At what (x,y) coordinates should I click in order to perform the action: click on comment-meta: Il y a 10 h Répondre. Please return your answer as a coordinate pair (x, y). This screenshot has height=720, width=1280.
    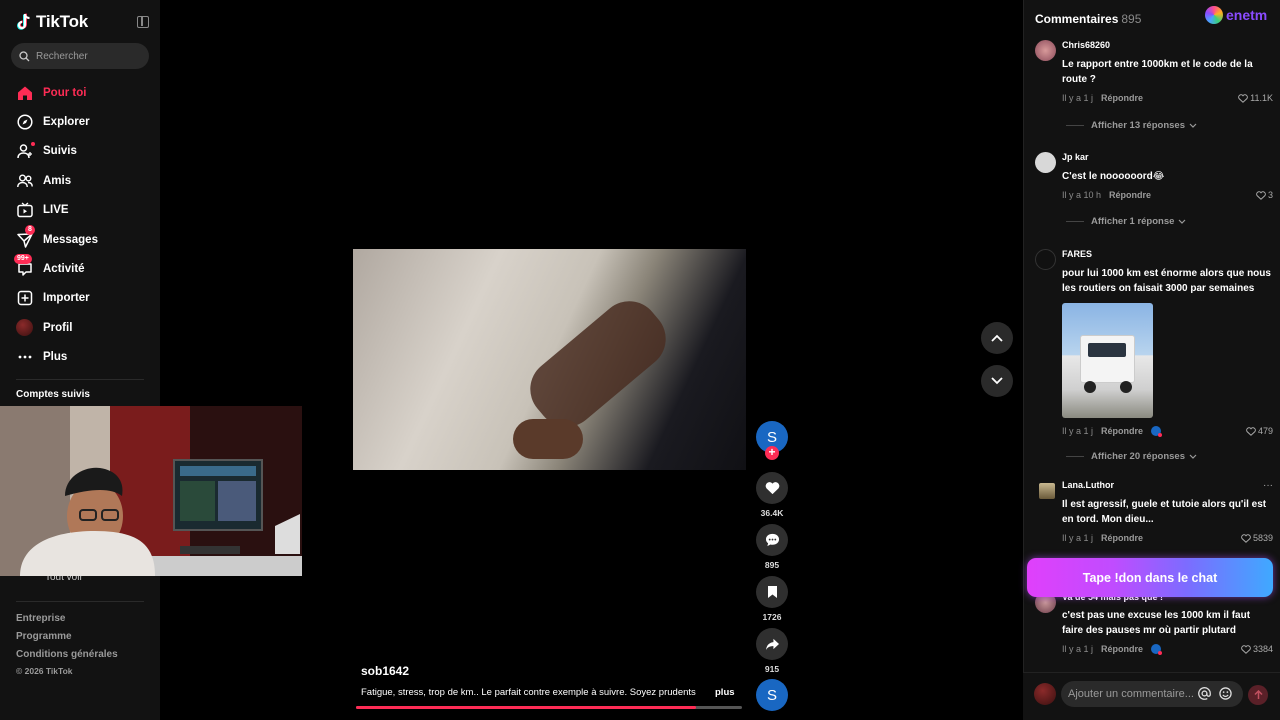
    Looking at the image, I should click on (1106, 195).